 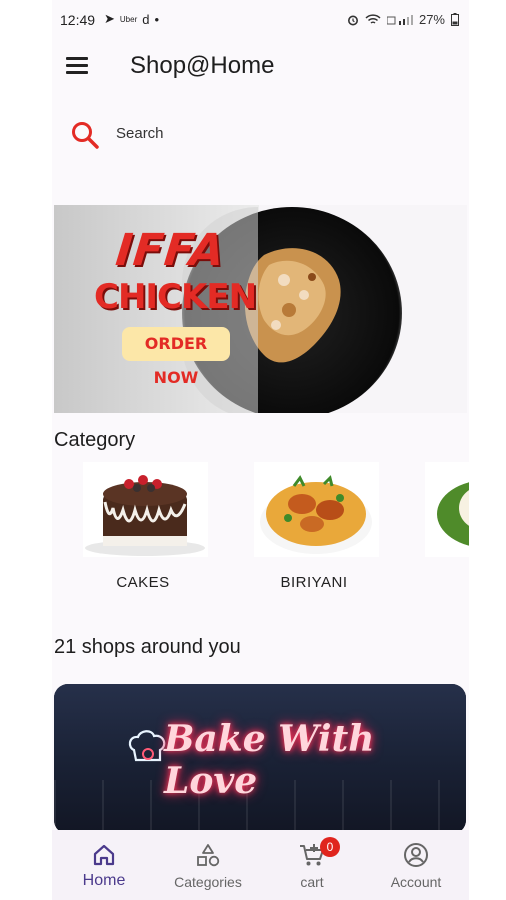 What do you see at coordinates (399, 19) in the screenshot?
I see `signal-icon` at bounding box center [399, 19].